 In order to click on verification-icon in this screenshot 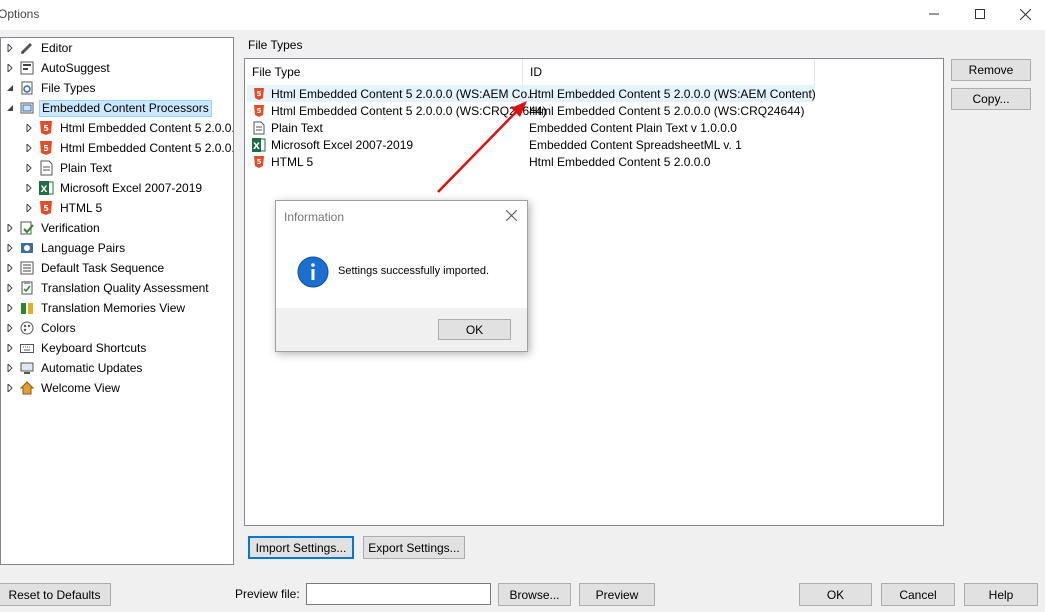, I will do `click(27, 228)`.